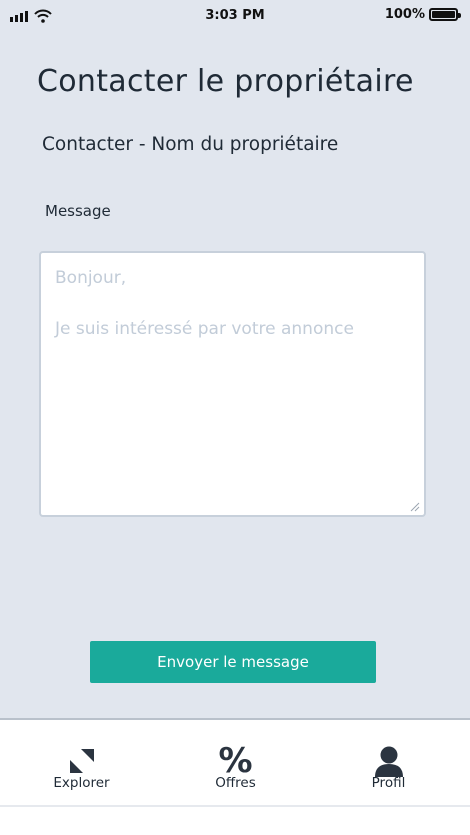 This screenshot has height=835, width=470. What do you see at coordinates (225, 81) in the screenshot?
I see `page-title: Contacter le propriétaire` at bounding box center [225, 81].